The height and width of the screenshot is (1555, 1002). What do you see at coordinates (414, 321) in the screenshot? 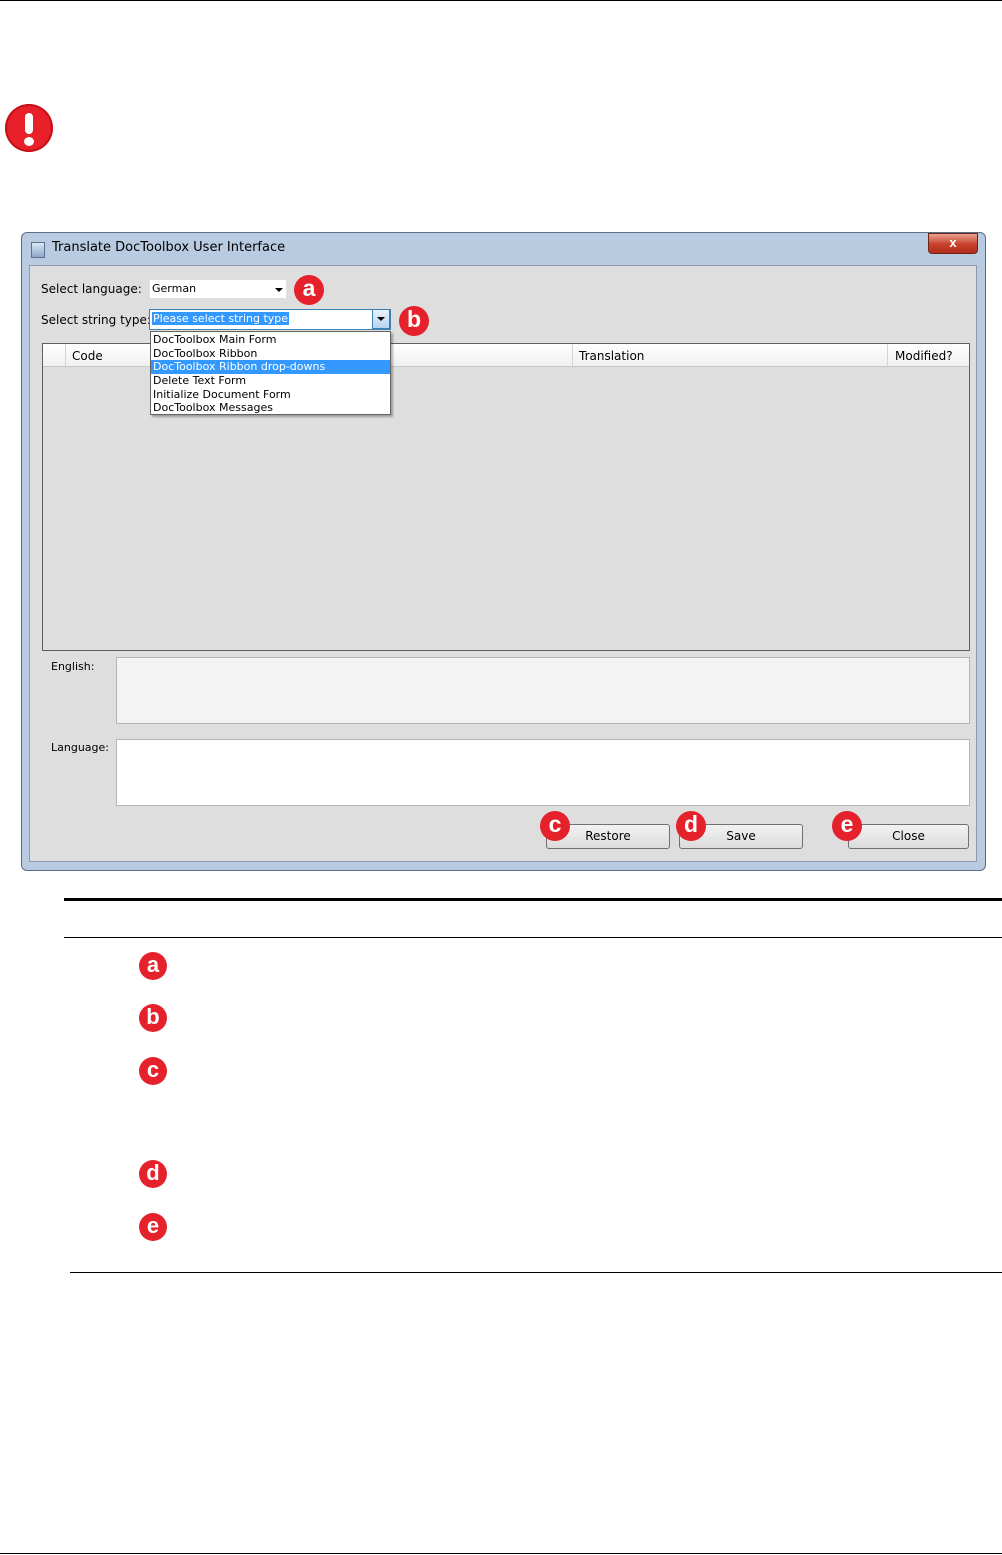
I see `callout-b: b` at bounding box center [414, 321].